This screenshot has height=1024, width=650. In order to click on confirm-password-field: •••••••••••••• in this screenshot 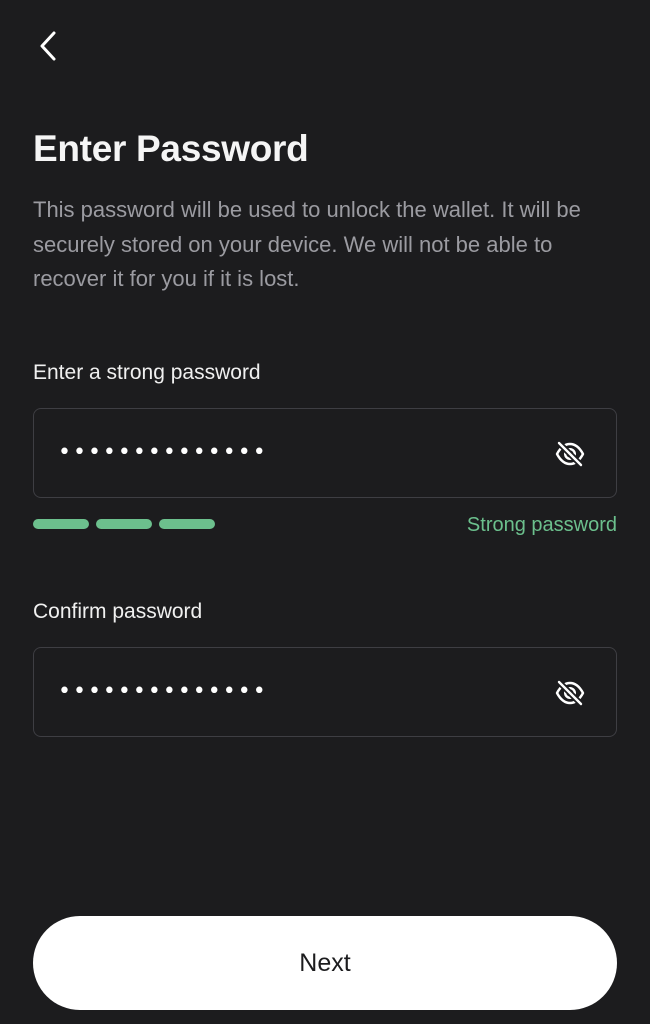, I will do `click(325, 692)`.